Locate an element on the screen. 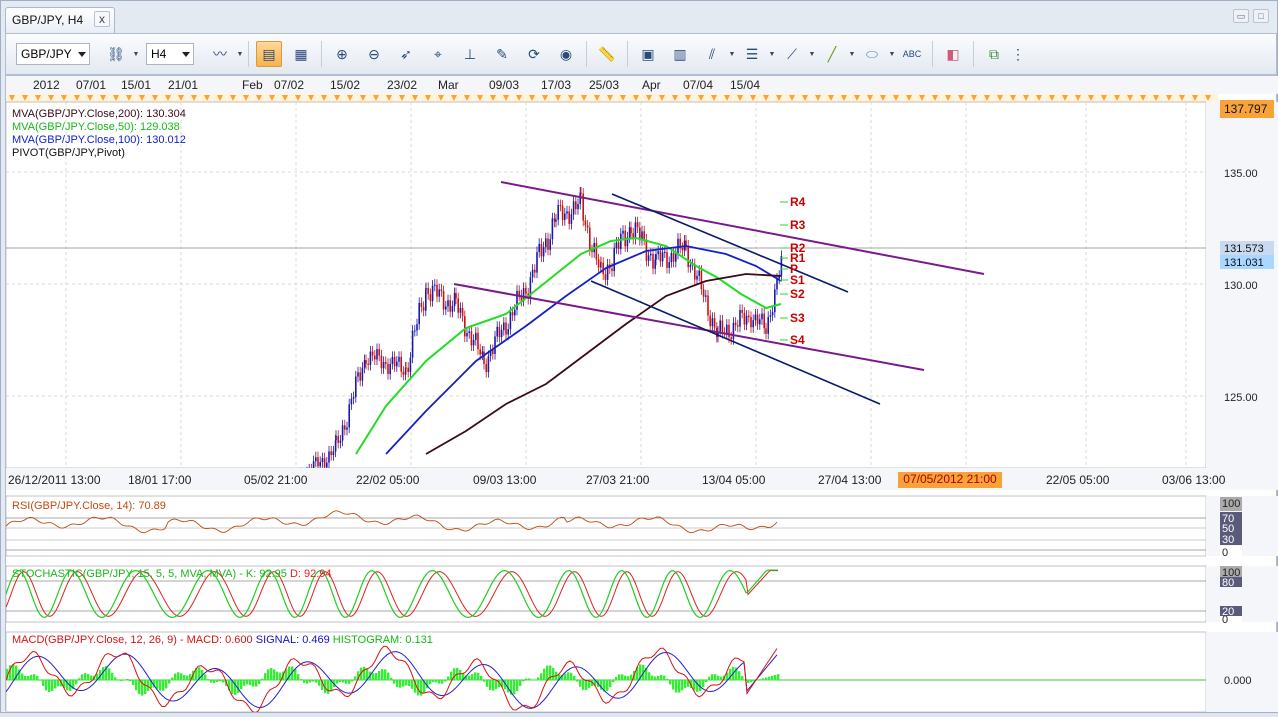 This screenshot has width=1278, height=717. bottom-time-label: 13/04 05:00 is located at coordinates (734, 480).